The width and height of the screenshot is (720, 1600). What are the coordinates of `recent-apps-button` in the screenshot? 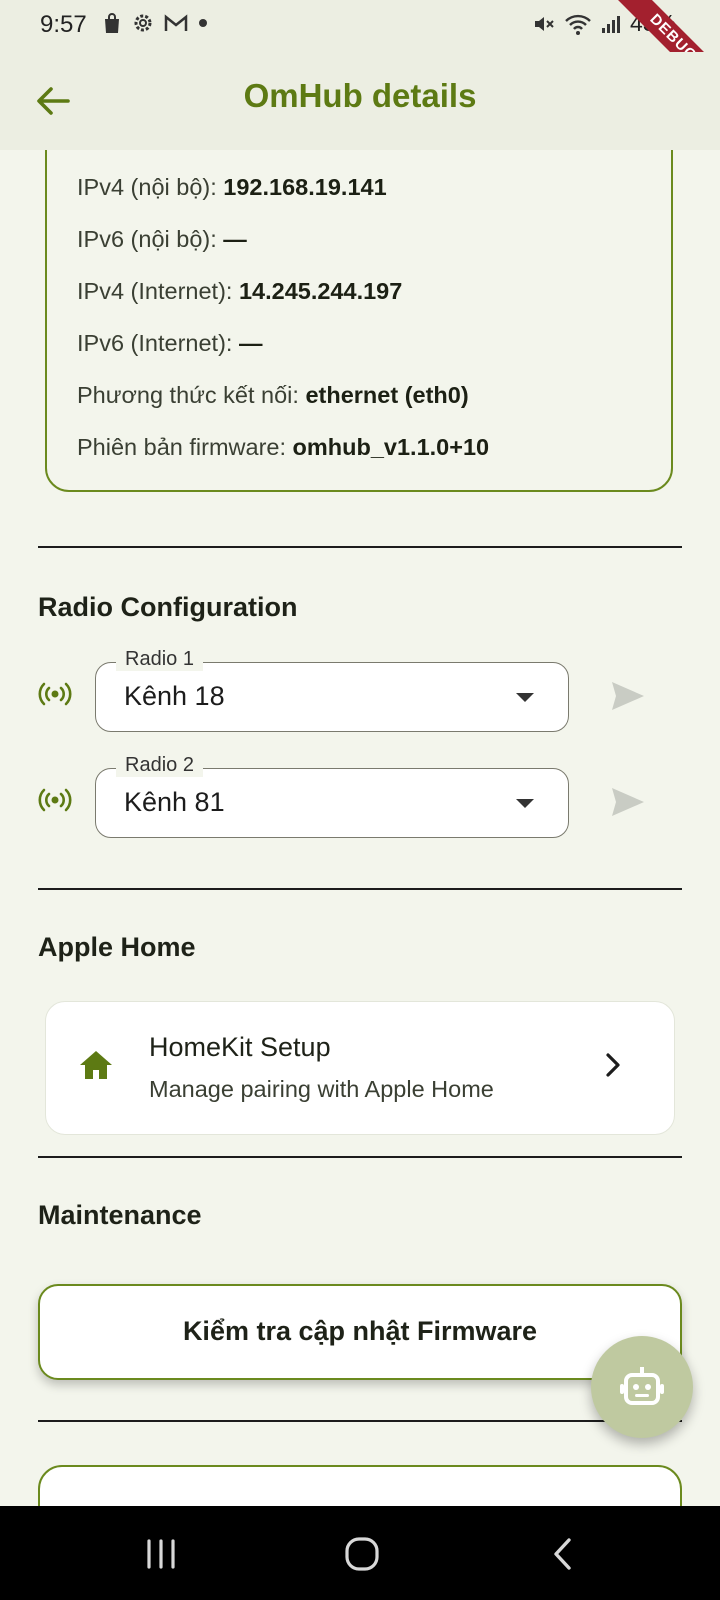 It's located at (161, 1554).